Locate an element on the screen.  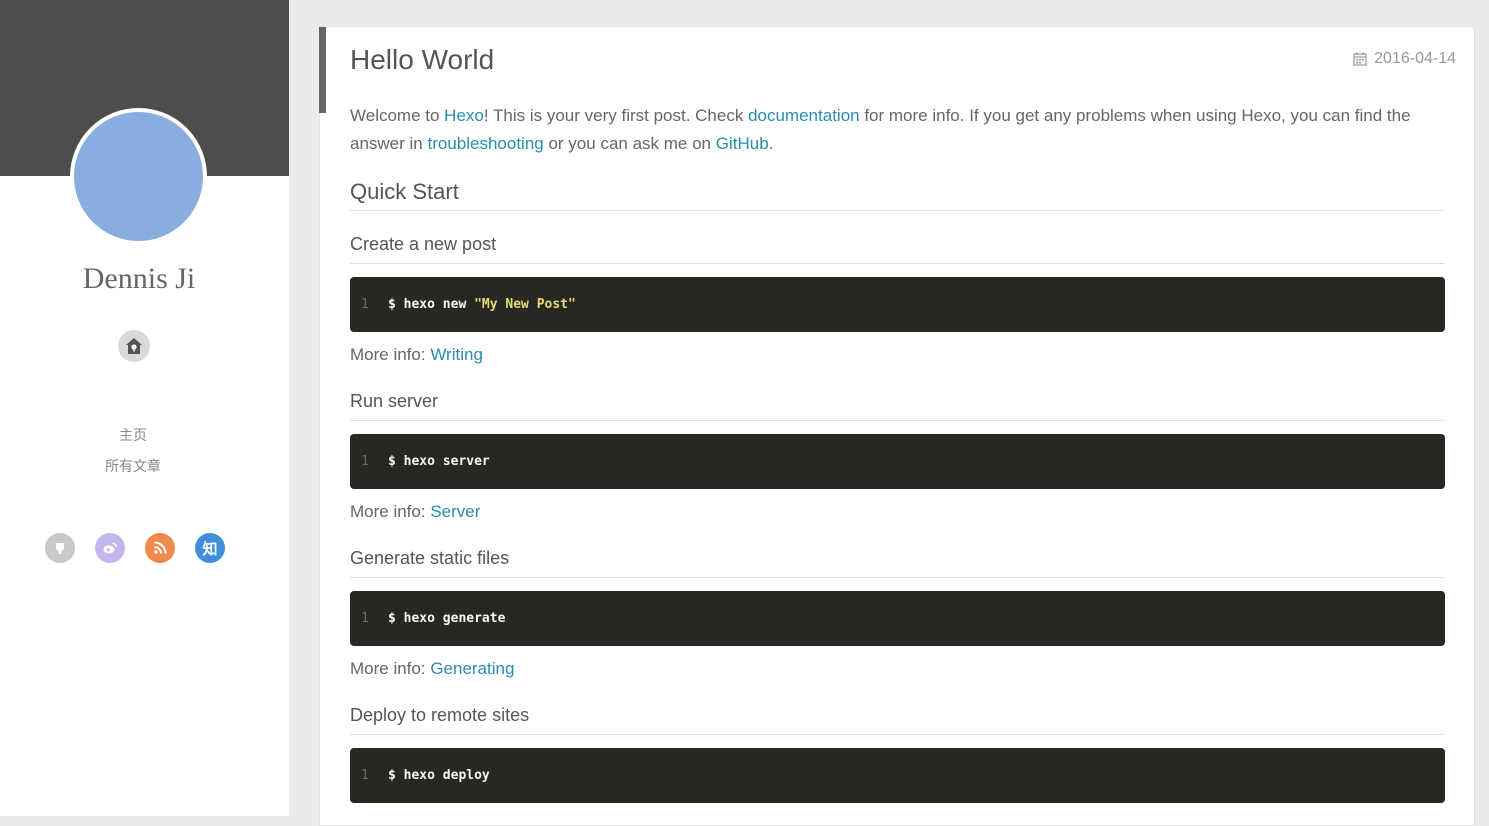
step-heading: Generate static files is located at coordinates (897, 563).